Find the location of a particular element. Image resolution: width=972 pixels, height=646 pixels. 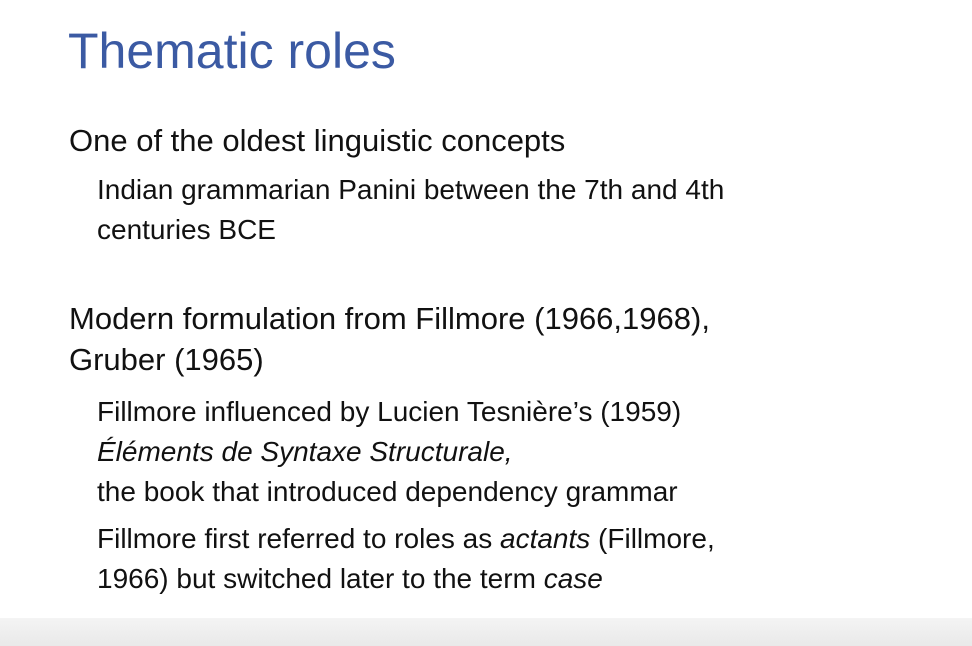

bullet-oldest-concepts: One of the oldest linguistic concepts is located at coordinates (317, 140).